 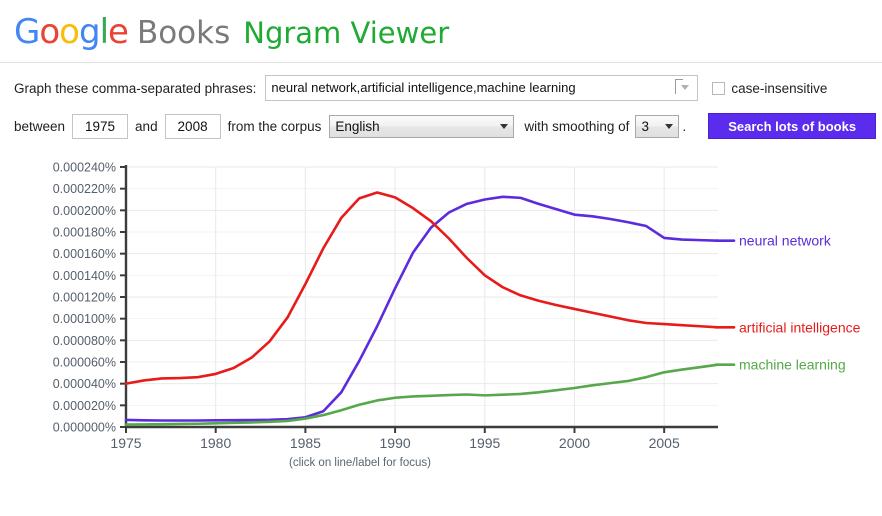 I want to click on case-insensitive-control: case-insensitive, so click(x=769, y=88).